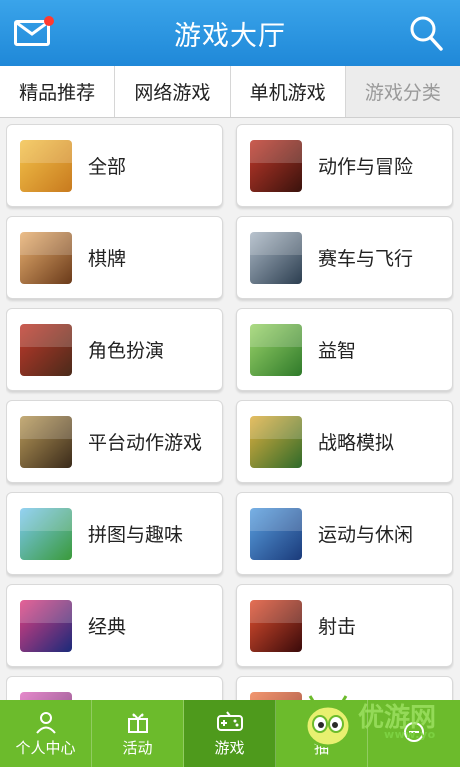 The height and width of the screenshot is (767, 460). Describe the element at coordinates (356, 443) in the screenshot. I see `category-label: 战略模拟` at that location.